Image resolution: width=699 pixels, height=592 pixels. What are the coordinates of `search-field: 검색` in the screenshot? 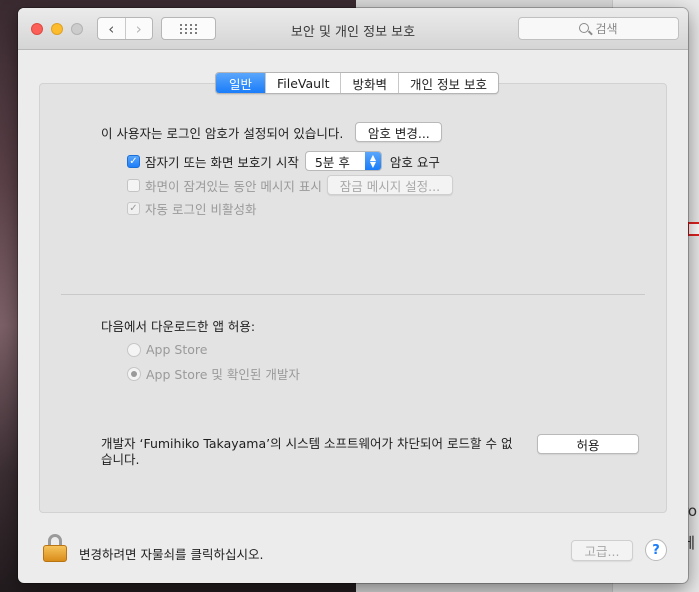 It's located at (598, 28).